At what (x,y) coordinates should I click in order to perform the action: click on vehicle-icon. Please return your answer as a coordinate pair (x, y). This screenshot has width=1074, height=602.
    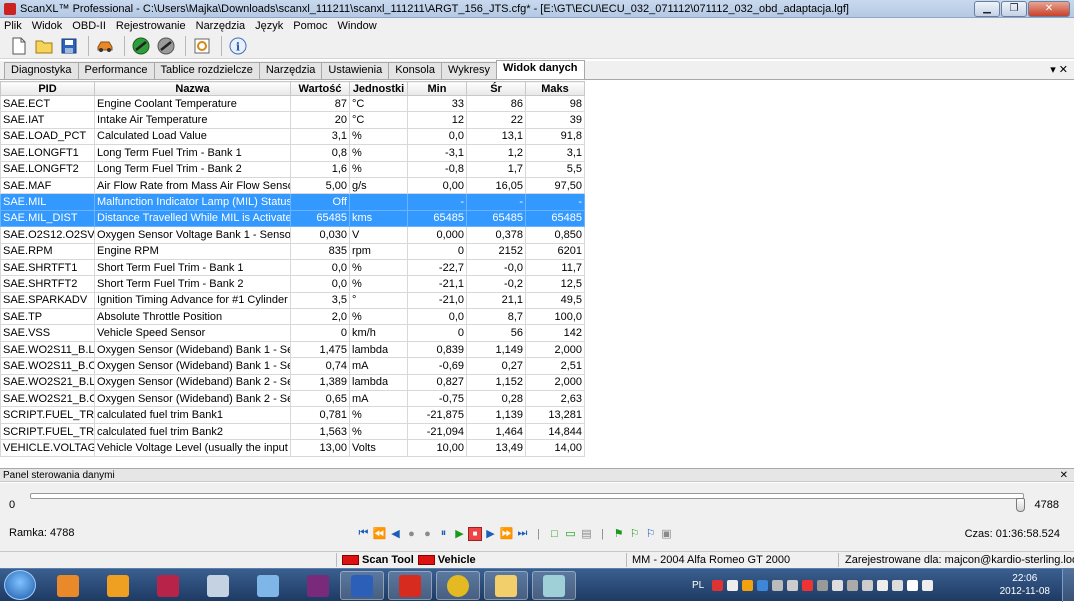
    Looking at the image, I should click on (105, 46).